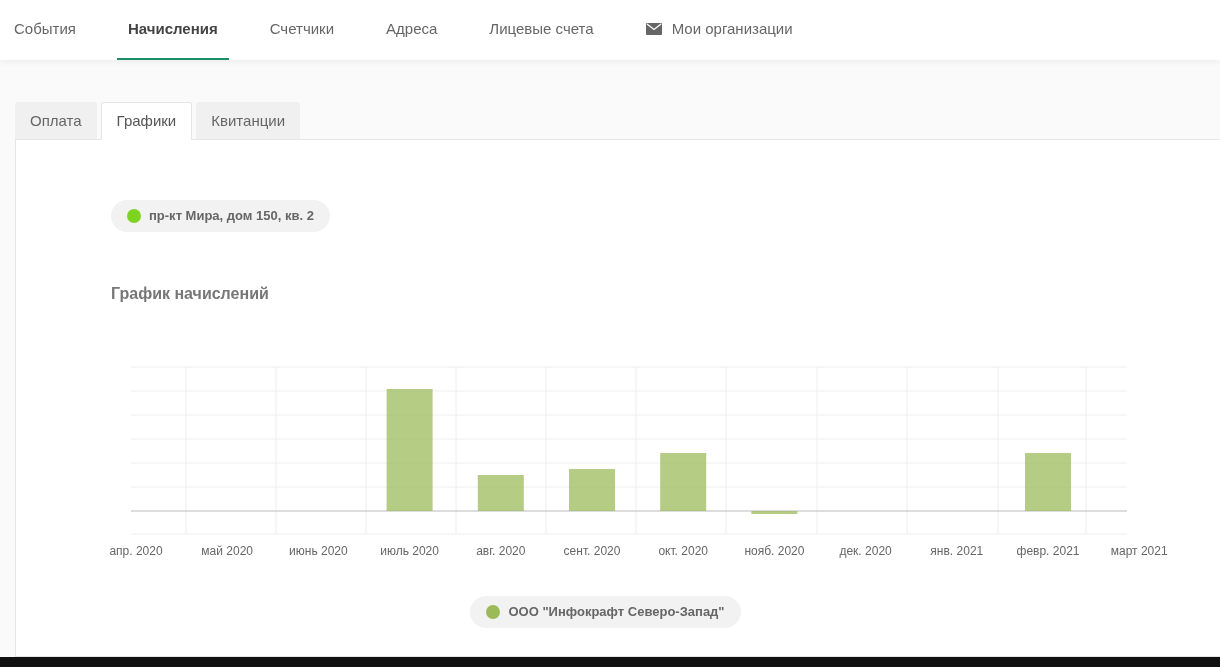 This screenshot has height=667, width=1220. I want to click on axis-label: апр. 2020, so click(136, 551).